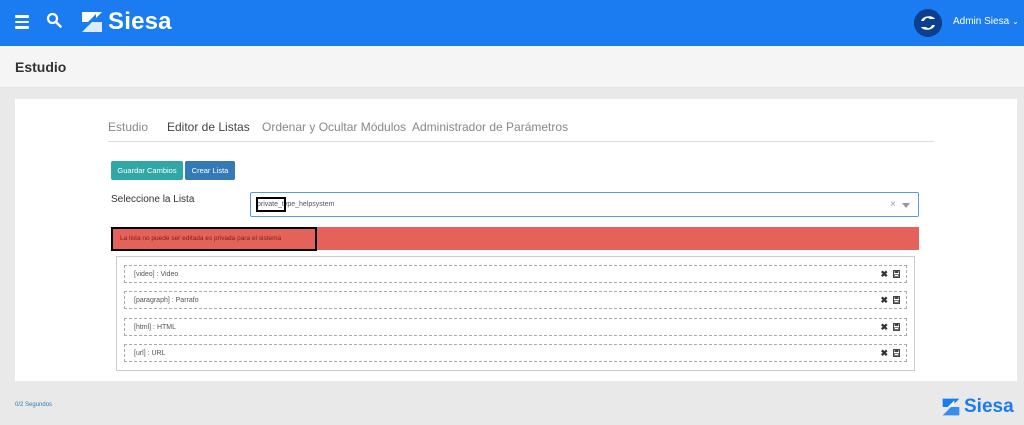 The height and width of the screenshot is (425, 1024). Describe the element at coordinates (981, 21) in the screenshot. I see `user-name-label: Admin Siesa` at that location.